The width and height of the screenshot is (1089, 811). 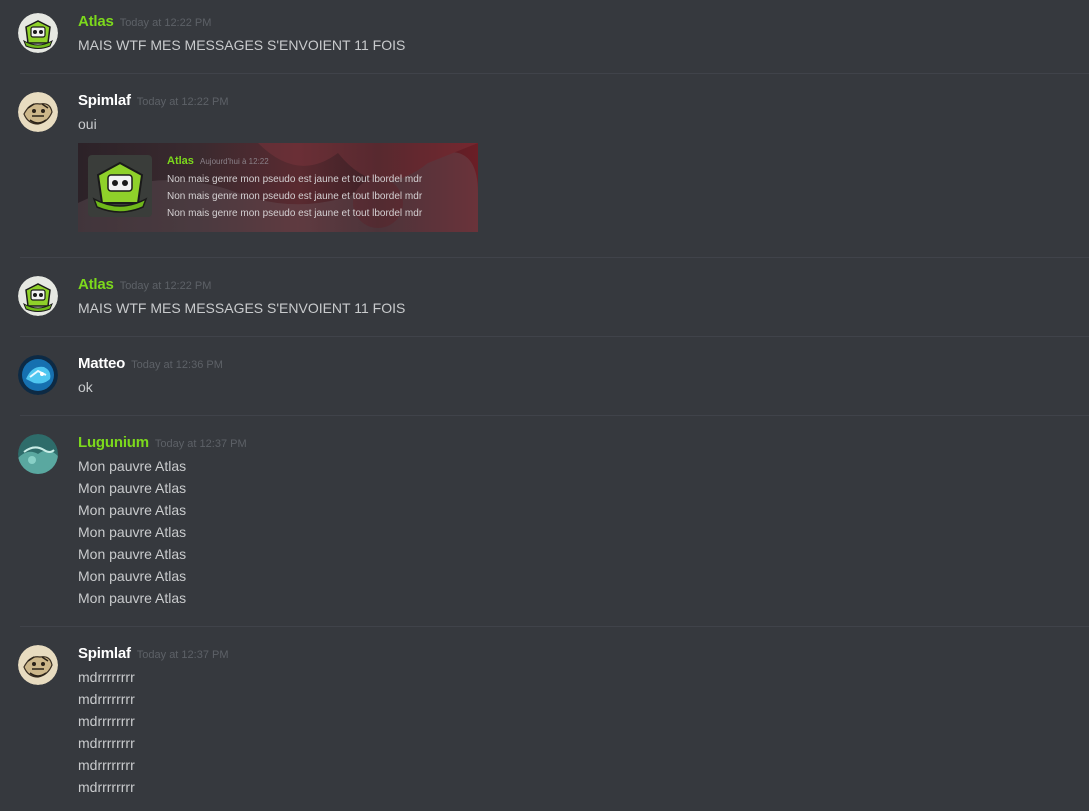 I want to click on message-content: ok, so click(x=85, y=387).